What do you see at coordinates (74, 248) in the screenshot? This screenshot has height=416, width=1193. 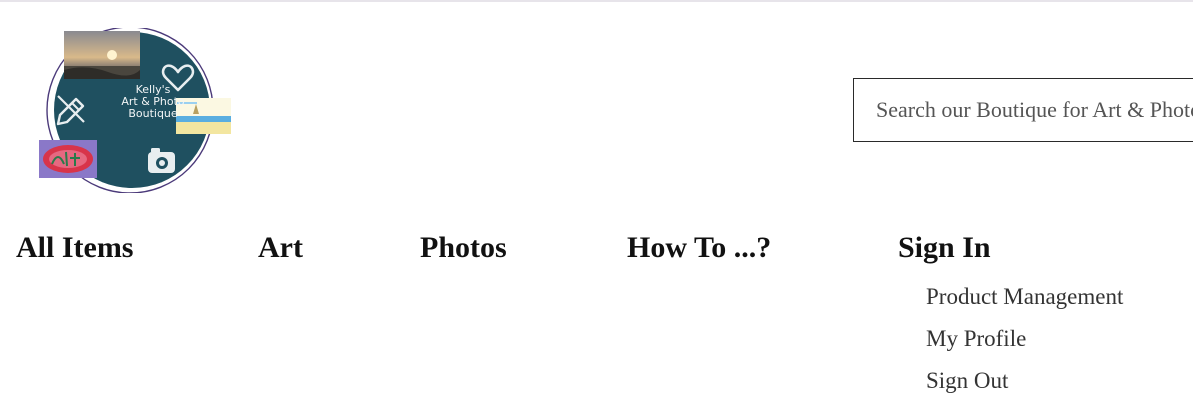 I see `nav-all-items: All Items` at bounding box center [74, 248].